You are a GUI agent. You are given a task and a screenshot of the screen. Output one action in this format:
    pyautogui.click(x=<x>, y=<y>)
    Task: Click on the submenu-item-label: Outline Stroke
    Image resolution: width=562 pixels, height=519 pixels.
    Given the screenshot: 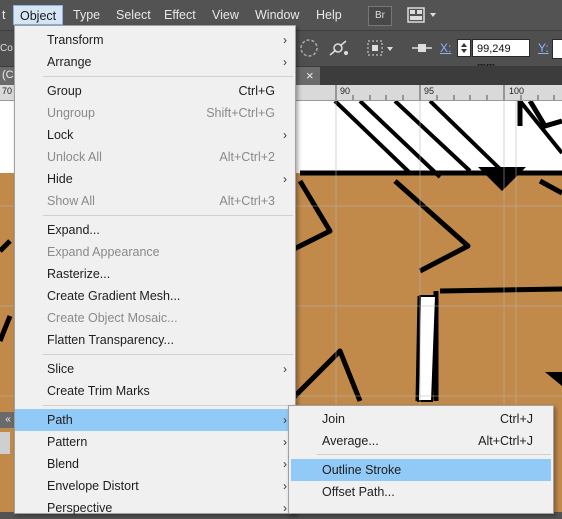 What is the action you would take?
    pyautogui.click(x=362, y=470)
    